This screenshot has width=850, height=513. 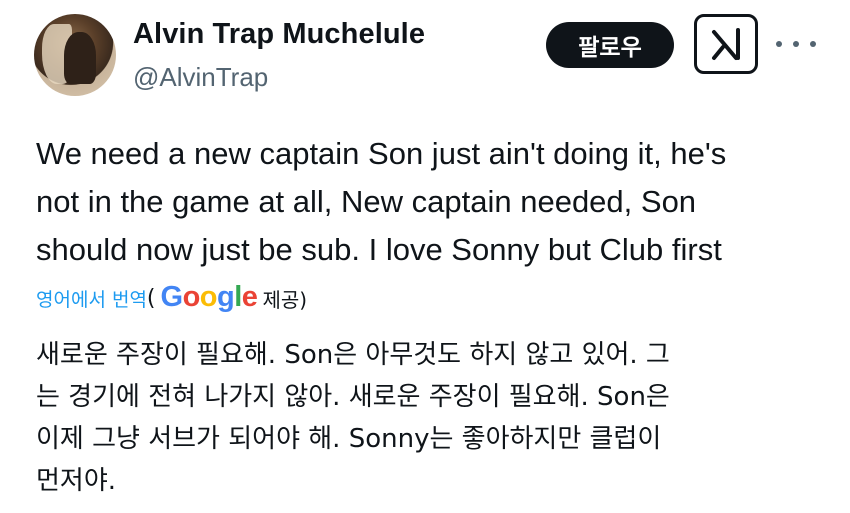 What do you see at coordinates (80, 58) in the screenshot?
I see `avatar-figure` at bounding box center [80, 58].